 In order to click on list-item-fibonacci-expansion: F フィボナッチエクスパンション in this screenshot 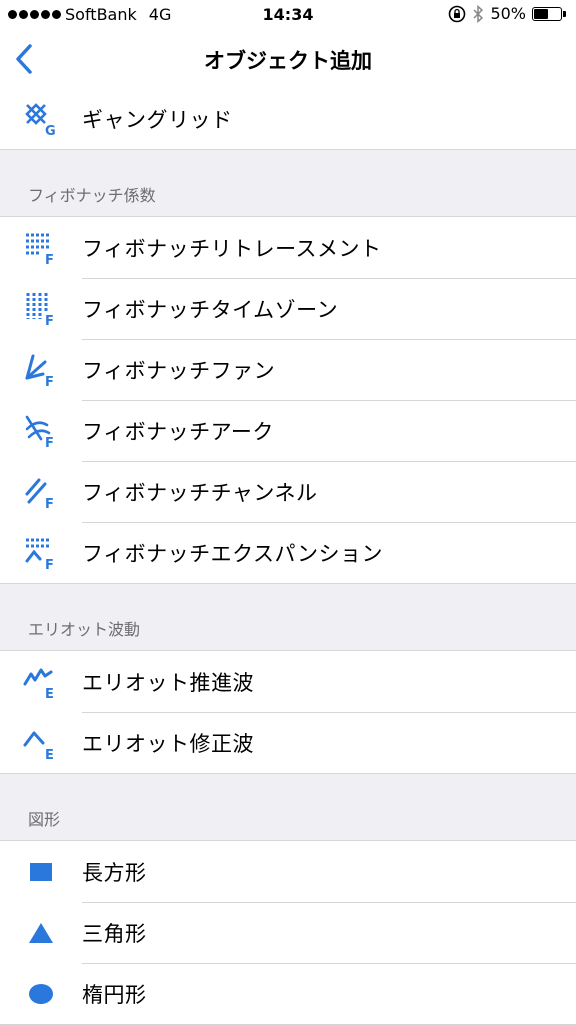, I will do `click(288, 552)`.